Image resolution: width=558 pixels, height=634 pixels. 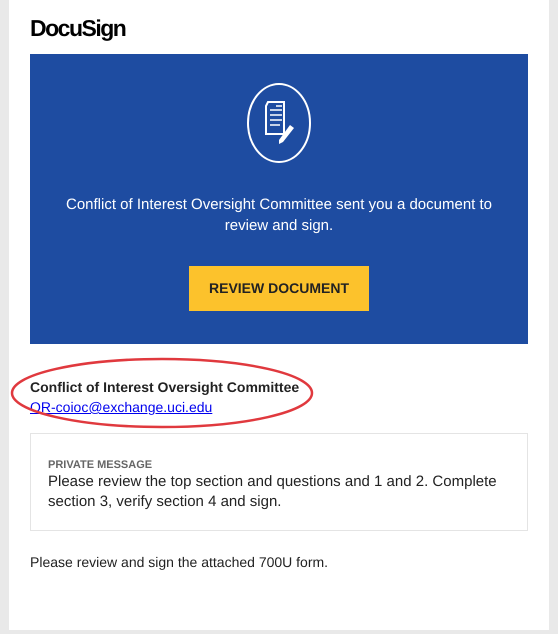 I want to click on private-message-heading: PRIVATE MESSAGE, so click(x=101, y=465).